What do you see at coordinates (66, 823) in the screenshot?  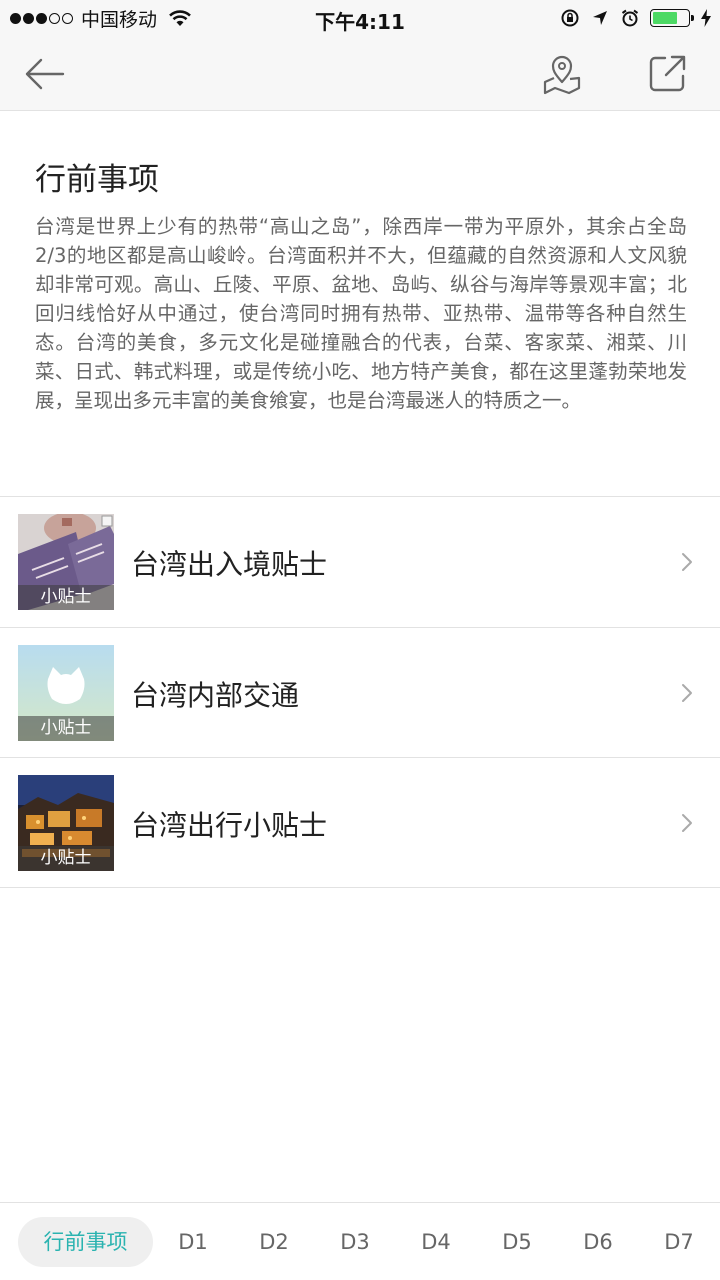 I see `thumbnail-night-town: 小贴士` at bounding box center [66, 823].